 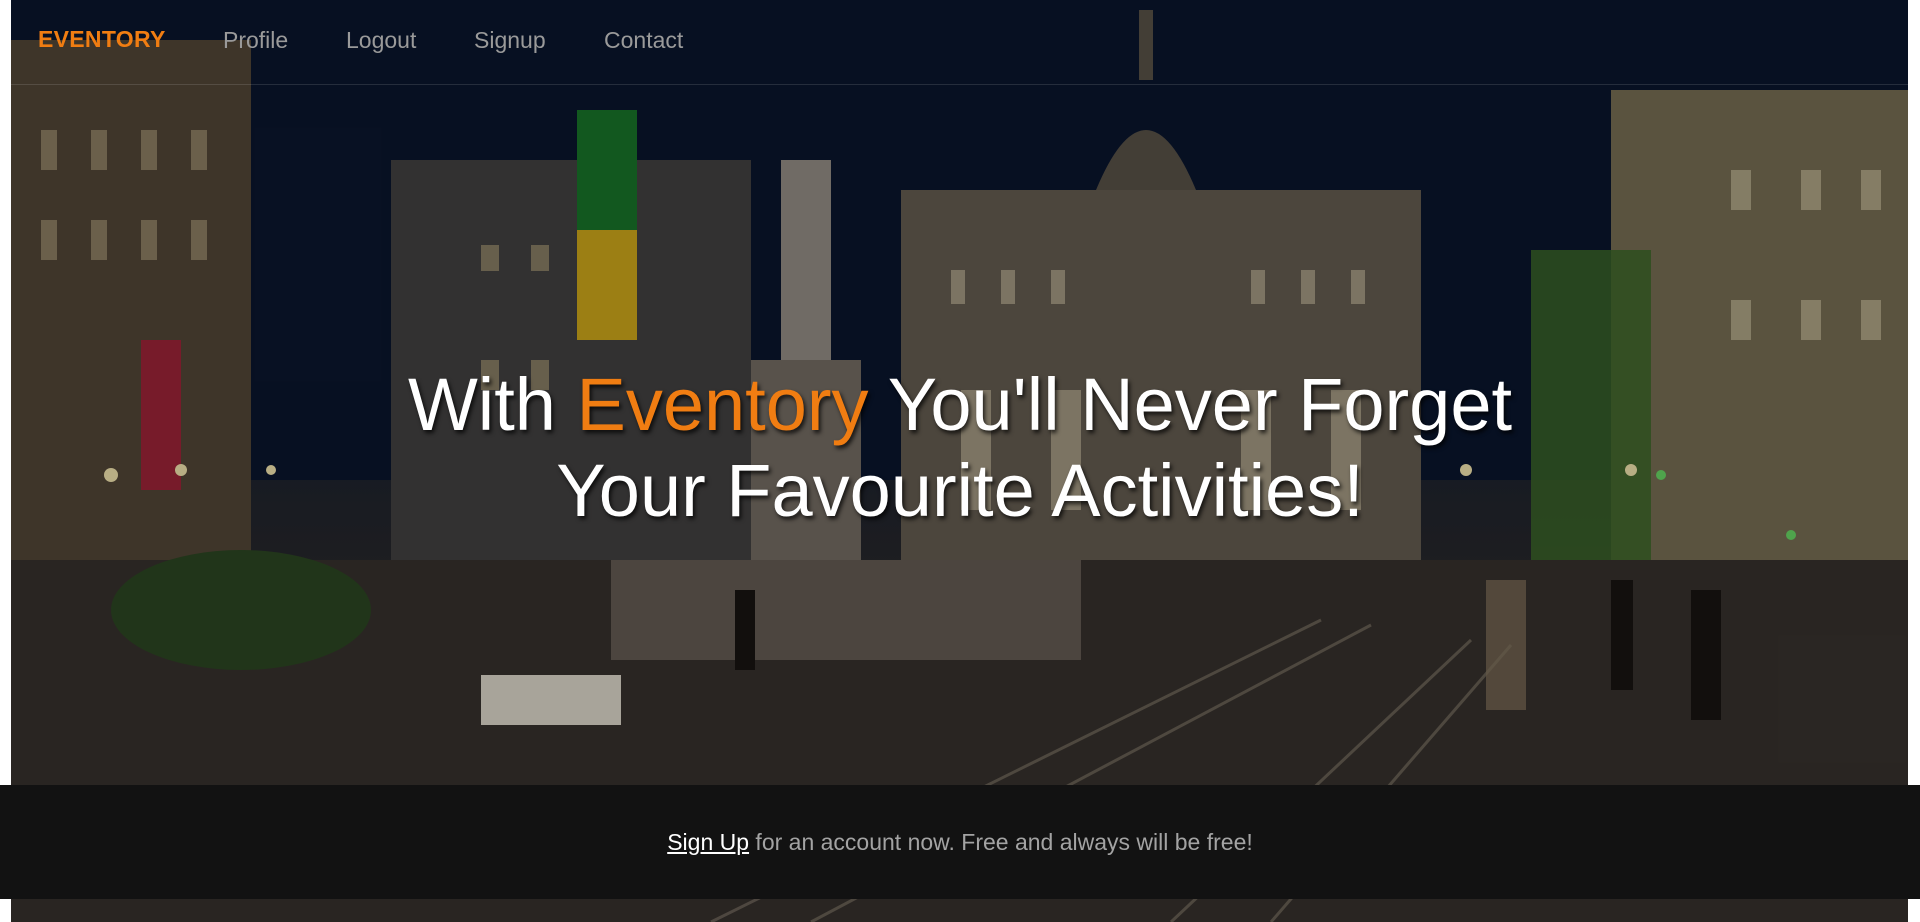 What do you see at coordinates (1190, 404) in the screenshot?
I see `hero-headline-part2: You'll Never Forget` at bounding box center [1190, 404].